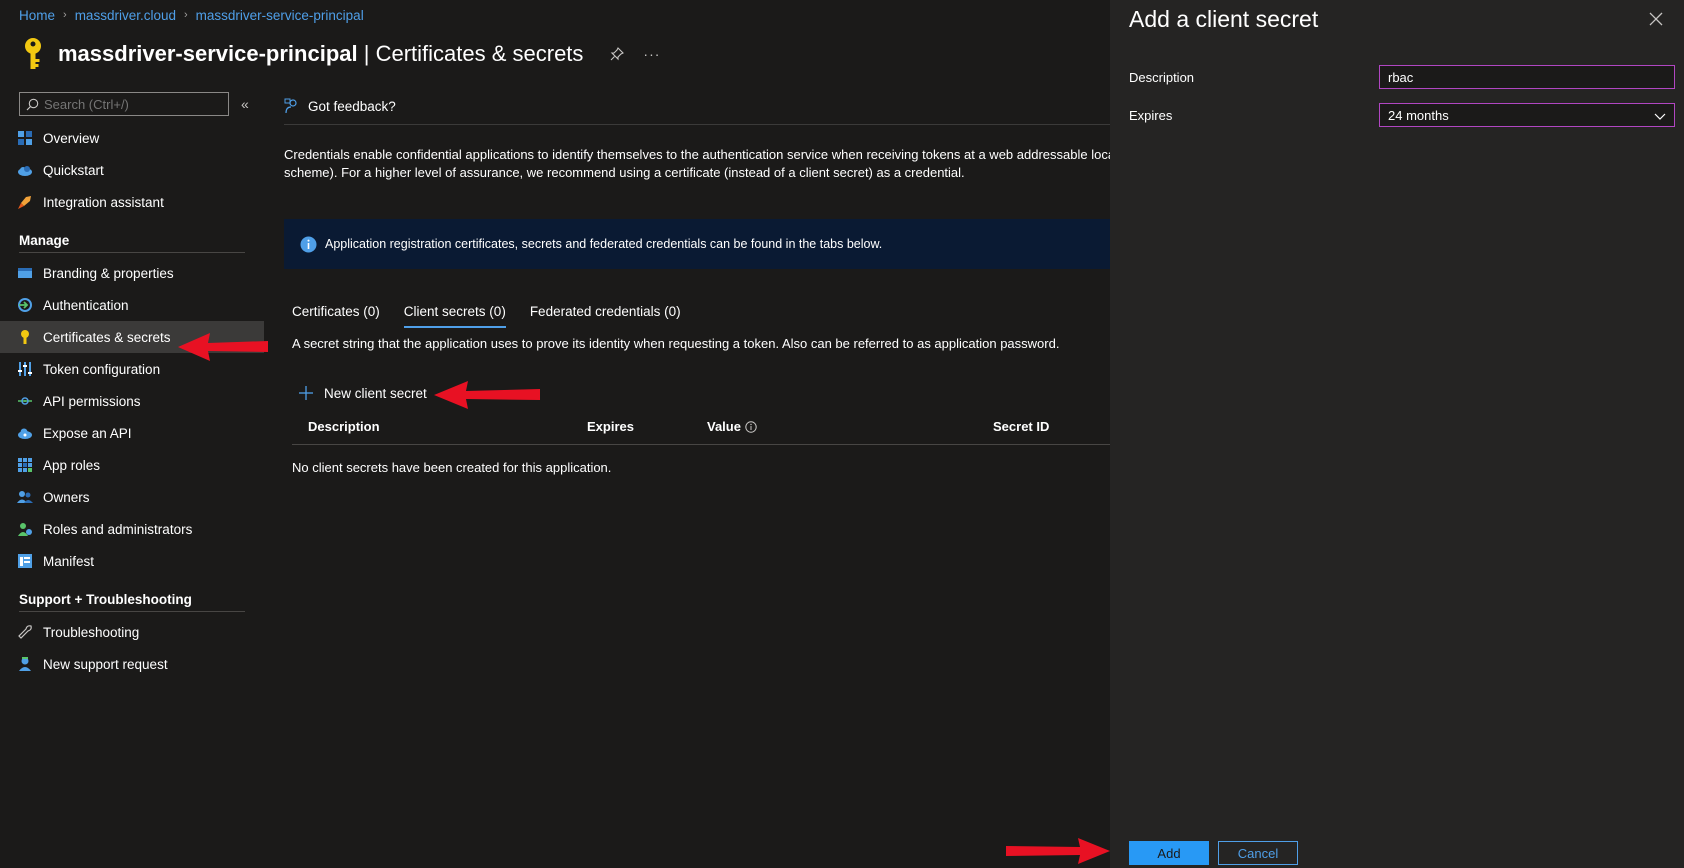 The width and height of the screenshot is (1684, 868). I want to click on search-input, so click(129, 104).